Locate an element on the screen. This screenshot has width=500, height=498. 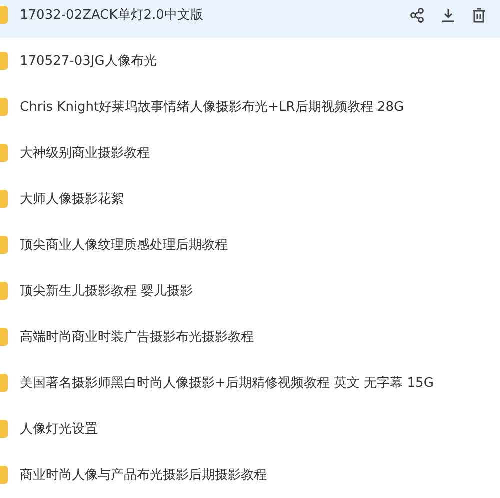
file-name: 顶尖商业人像纹理质感处理后期教程 is located at coordinates (124, 245).